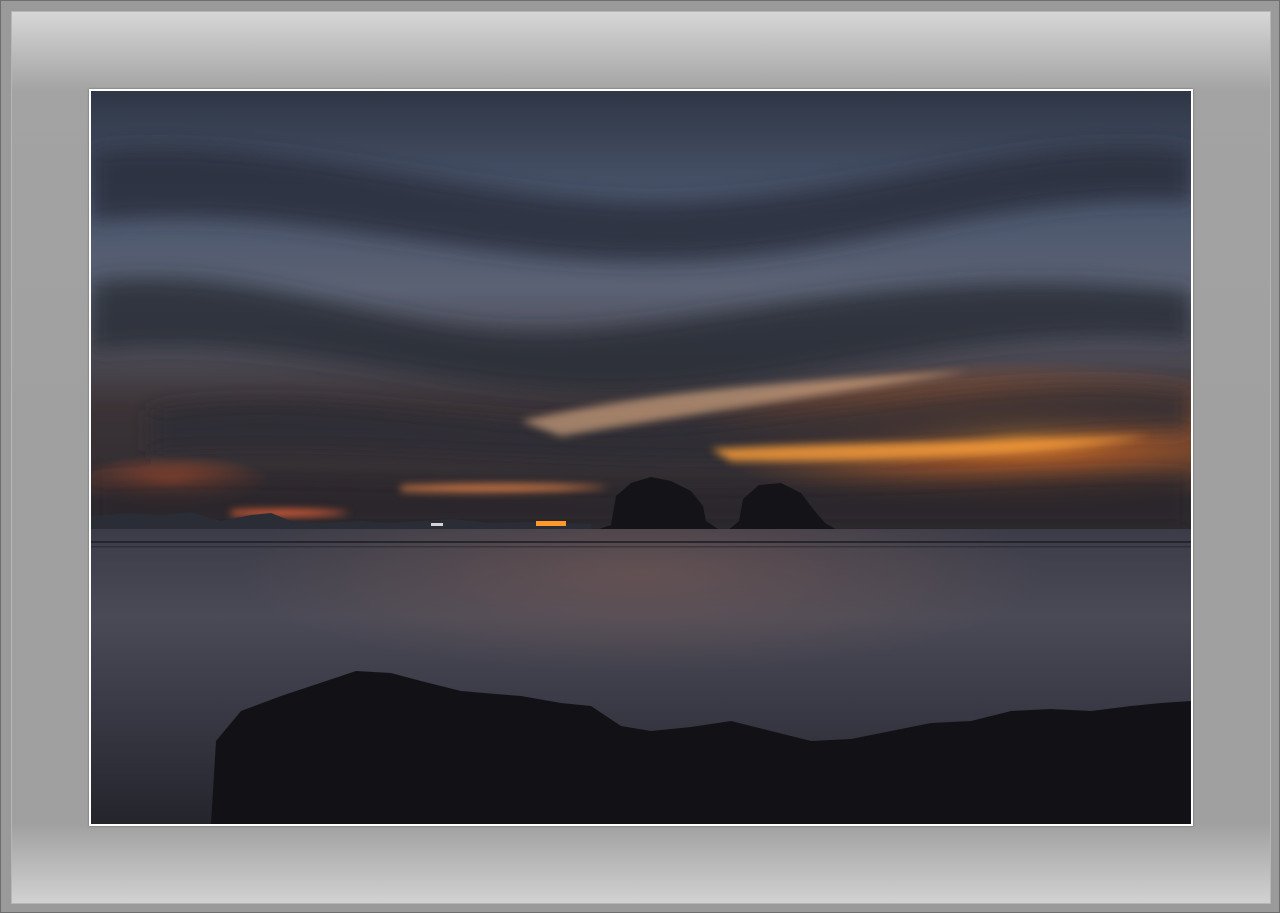 The height and width of the screenshot is (913, 1280). I want to click on ship-lights, so click(551, 523).